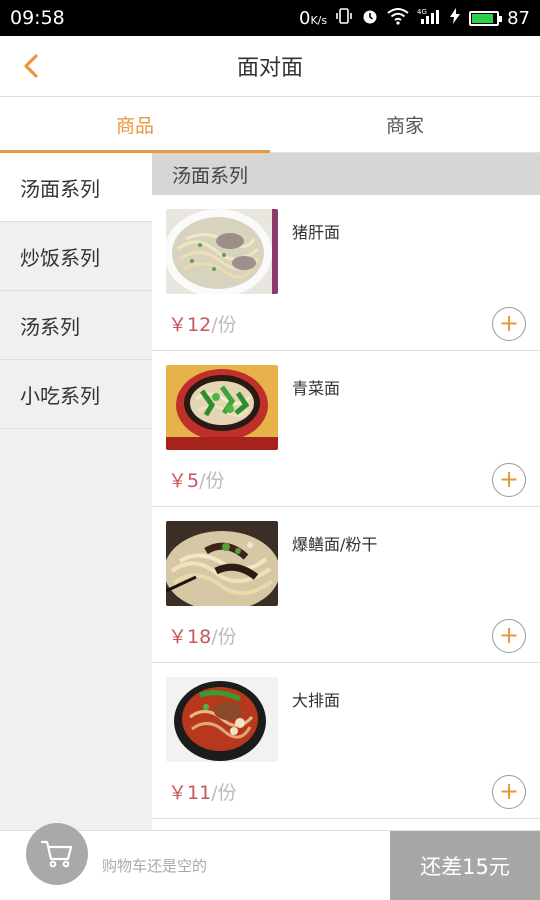  I want to click on status-bar: 09:58 0K/s 4G 87, so click(270, 18).